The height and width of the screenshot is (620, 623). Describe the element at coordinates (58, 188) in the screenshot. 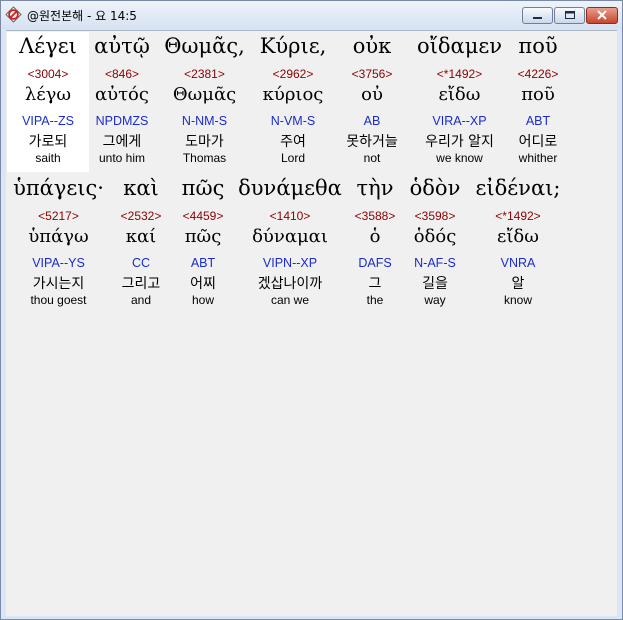

I see `greek-word: ὑπάγεις·` at that location.